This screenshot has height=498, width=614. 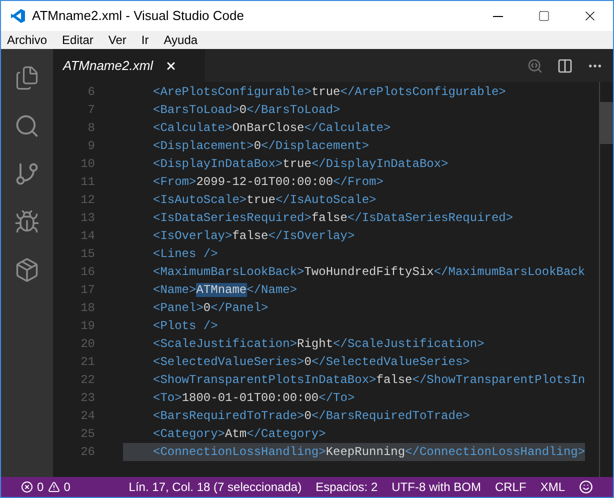 I want to click on git-branch-icon, so click(x=27, y=174).